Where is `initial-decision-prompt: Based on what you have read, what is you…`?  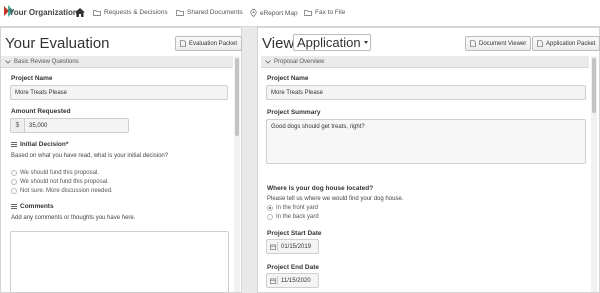
initial-decision-prompt: Based on what you have read, what is you… is located at coordinates (90, 156).